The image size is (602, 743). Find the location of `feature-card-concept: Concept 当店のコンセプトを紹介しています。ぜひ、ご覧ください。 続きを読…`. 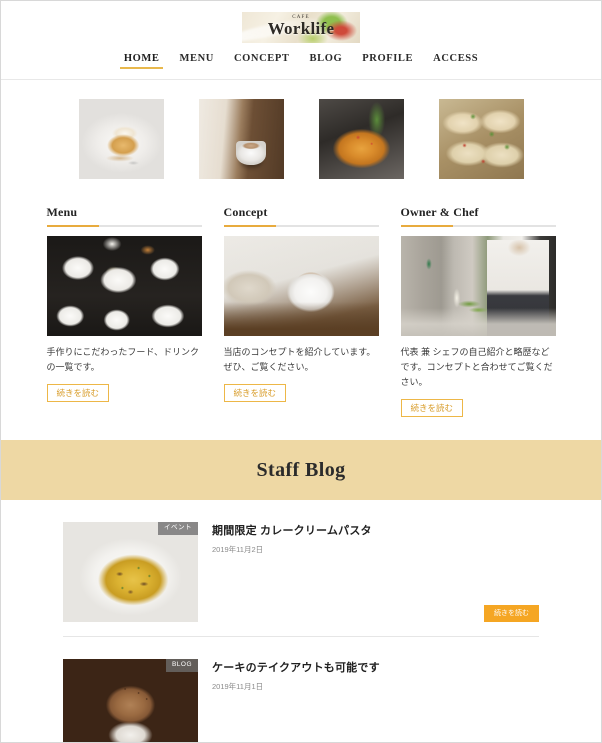

feature-card-concept: Concept 当店のコンセプトを紹介しています。ぜひ、ご覧ください。 続きを読… is located at coordinates (301, 311).